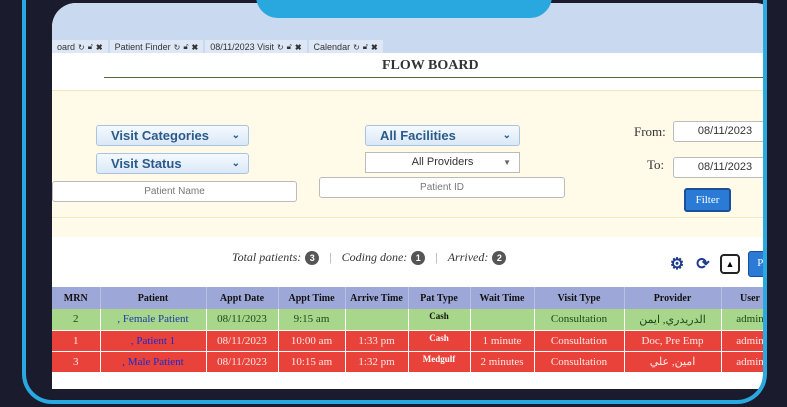 This screenshot has height=407, width=787. I want to click on column-header: Patient, so click(153, 298).